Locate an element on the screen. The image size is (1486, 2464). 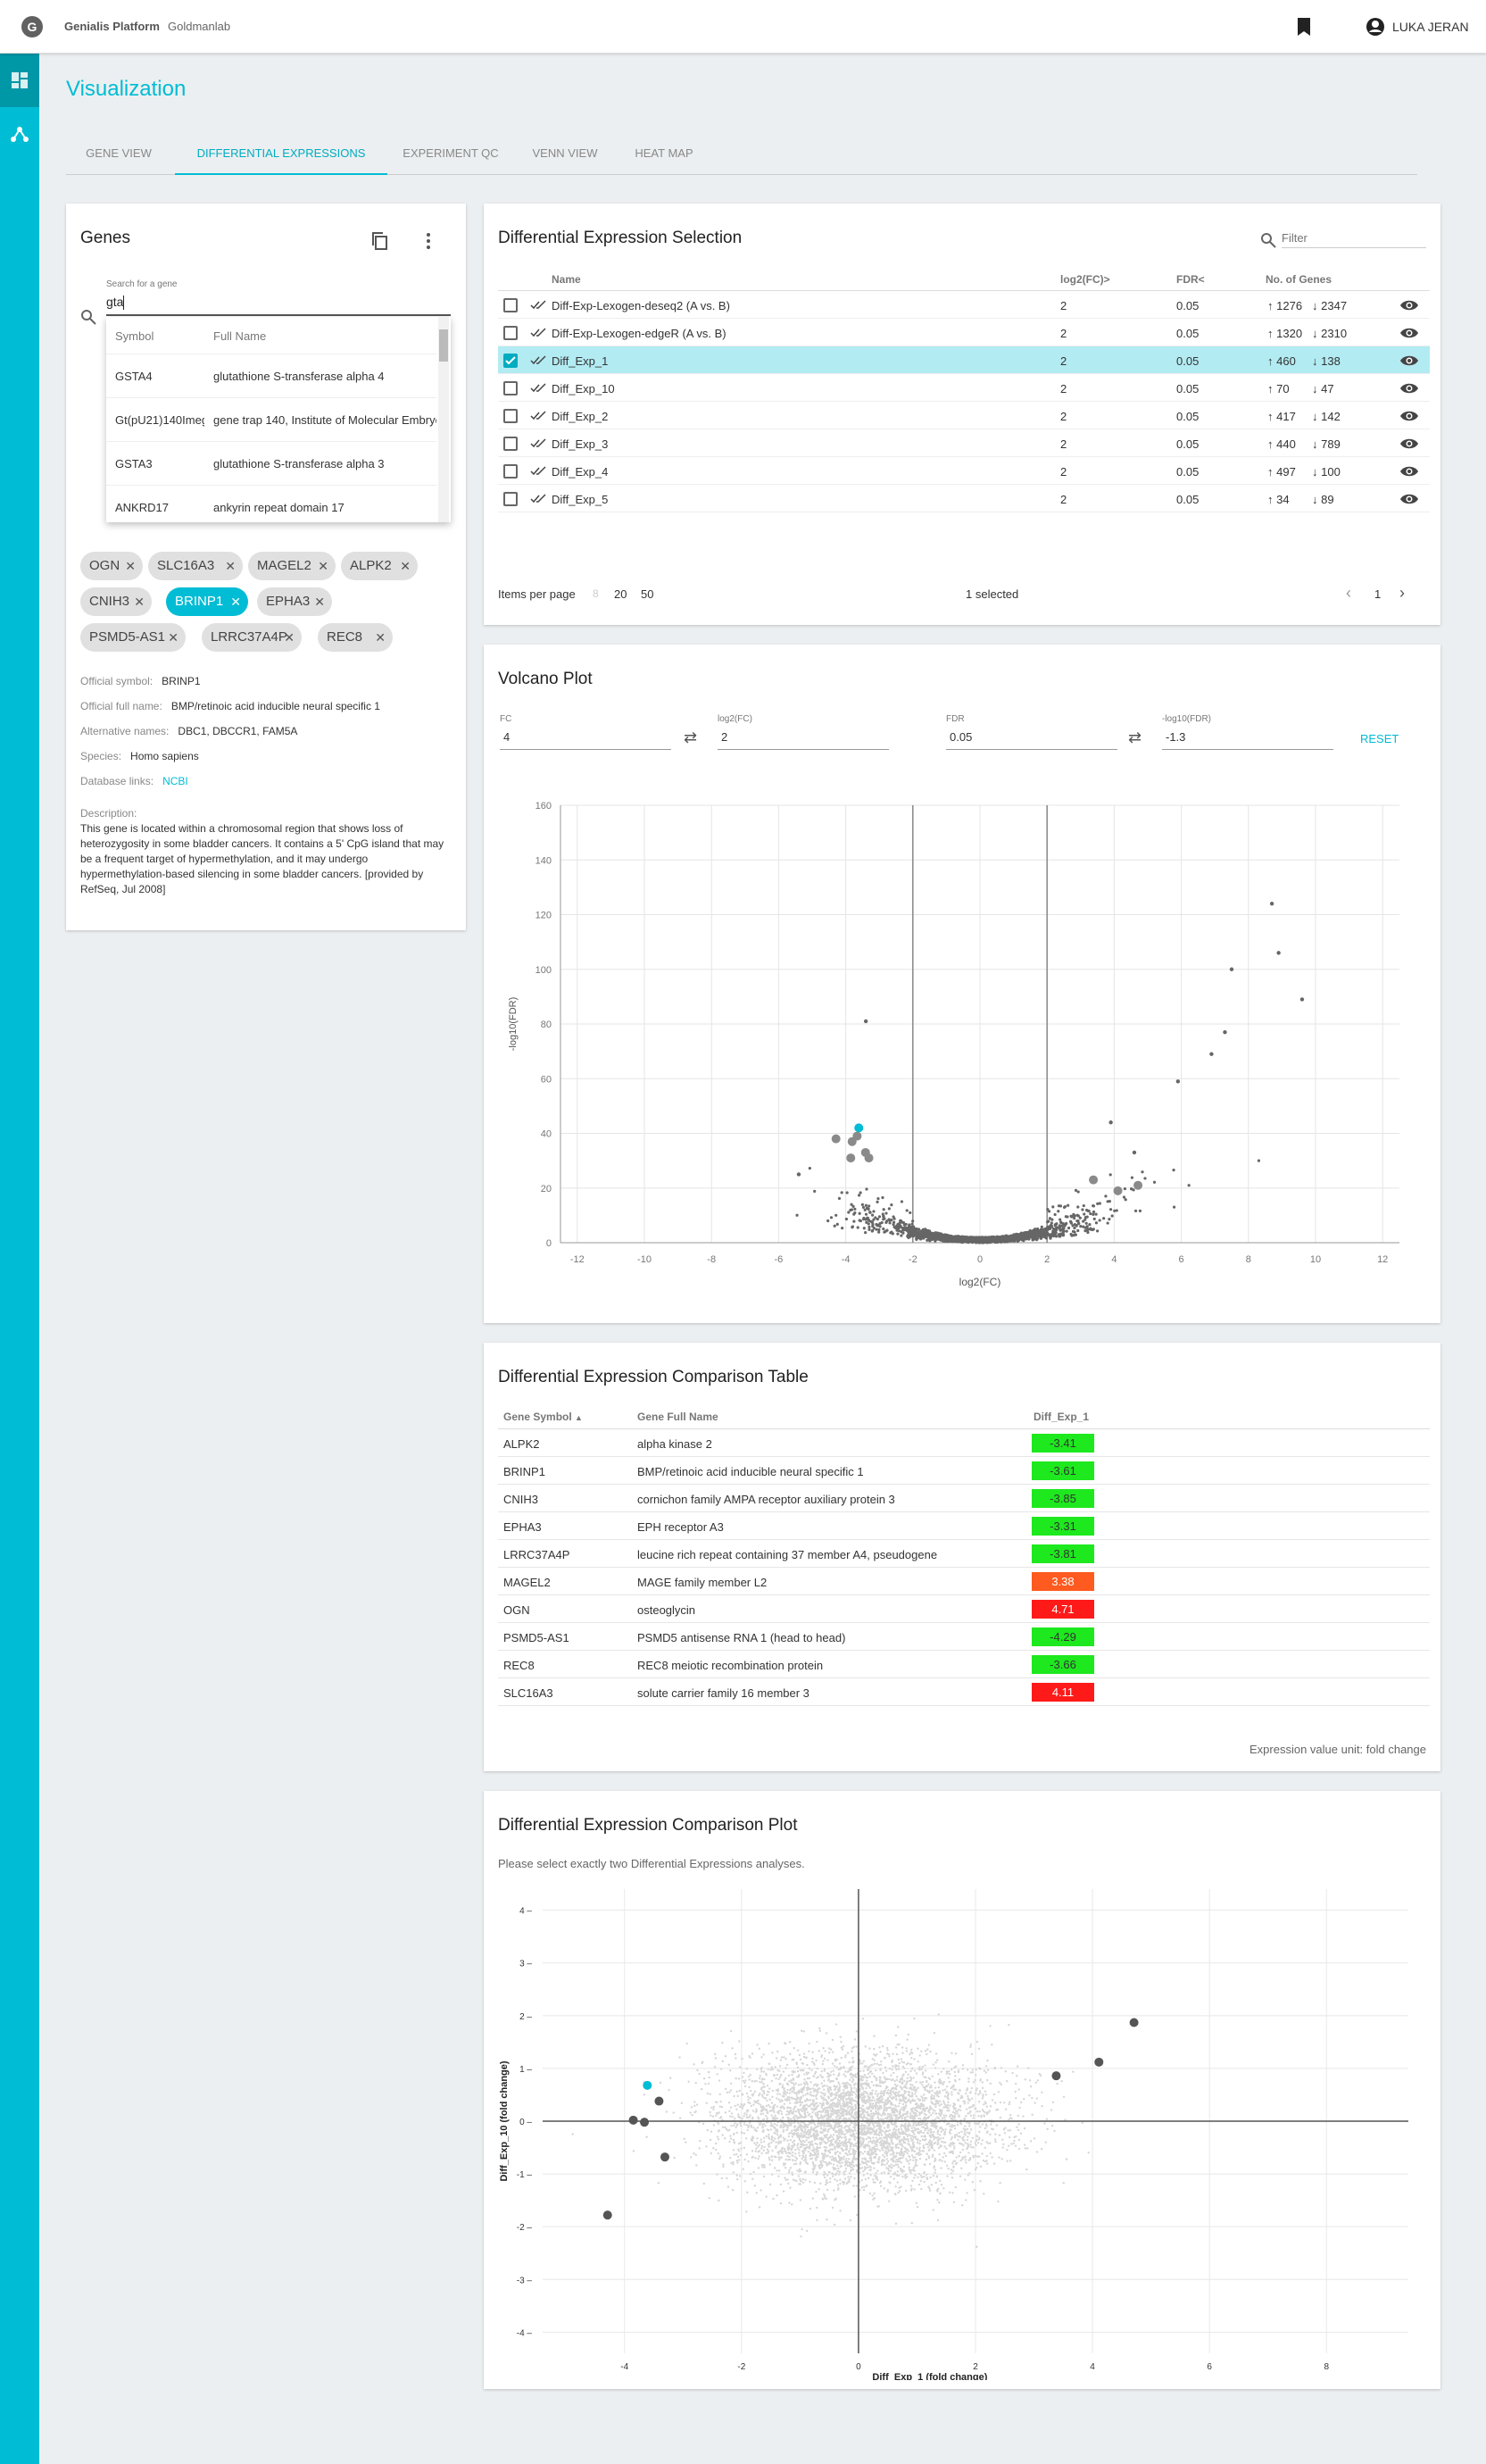
gene-chip: EPHA3 ✕ is located at coordinates (295, 601).